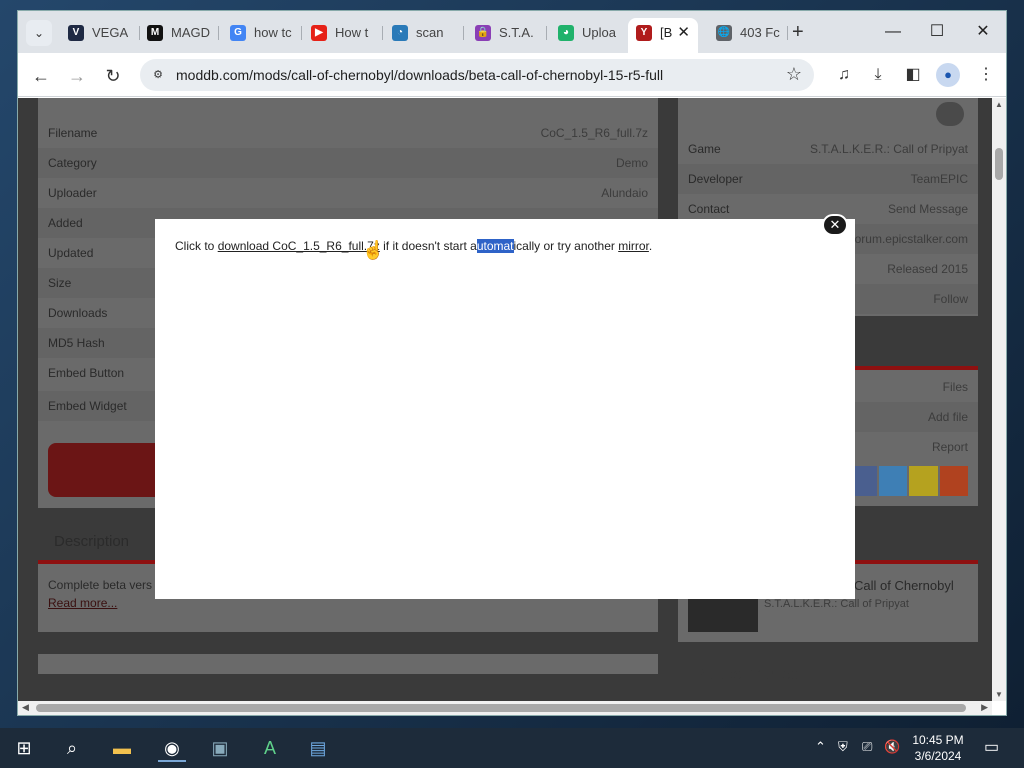 The image size is (1024, 768). Describe the element at coordinates (110, 32) in the screenshot. I see `tab-title: VEGA` at that location.